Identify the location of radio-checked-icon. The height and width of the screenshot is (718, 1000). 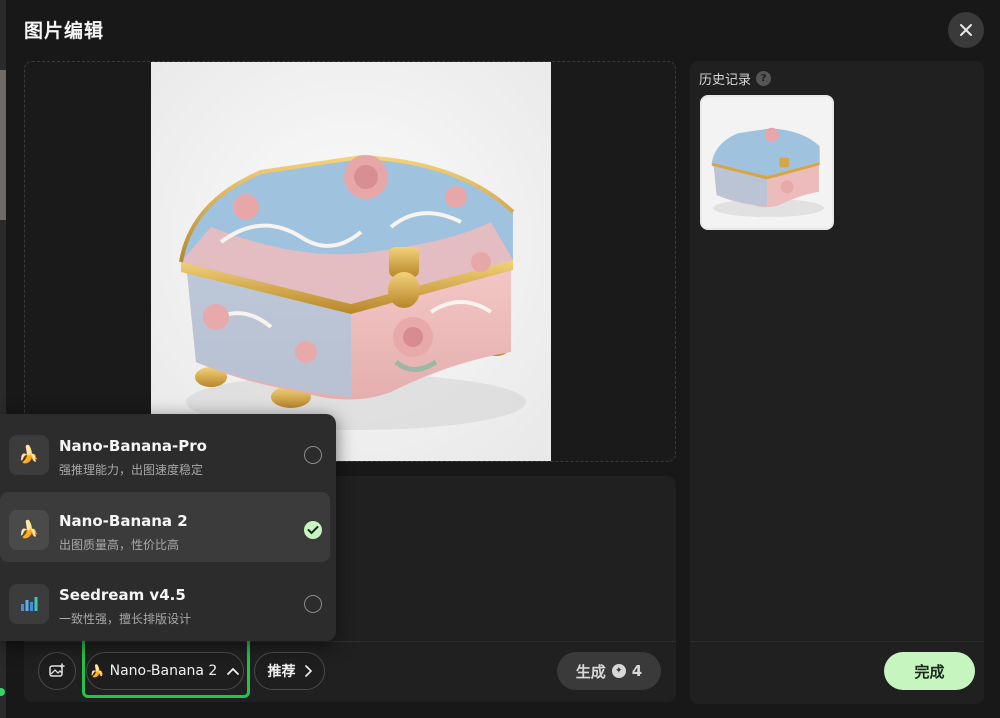
(313, 530).